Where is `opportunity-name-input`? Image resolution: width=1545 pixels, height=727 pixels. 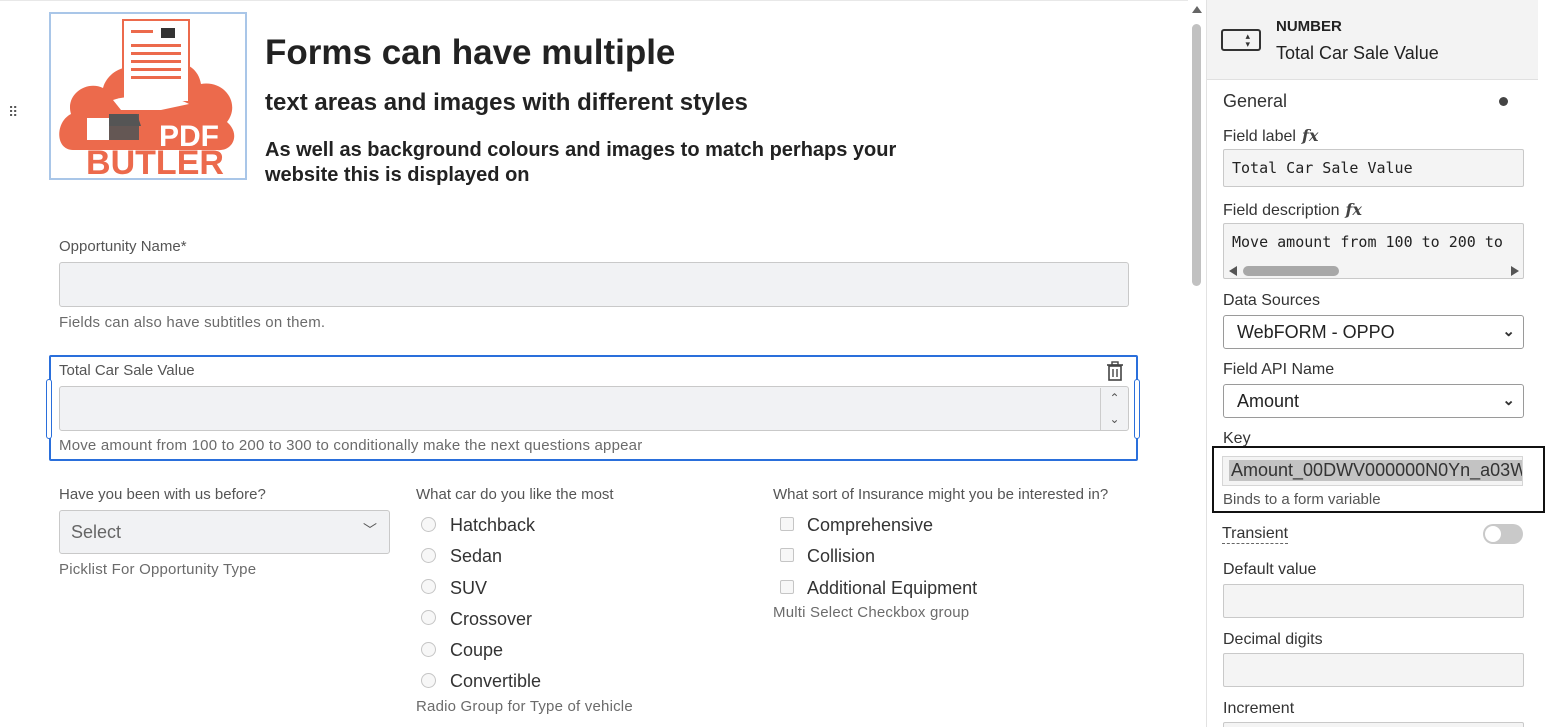 opportunity-name-input is located at coordinates (594, 284).